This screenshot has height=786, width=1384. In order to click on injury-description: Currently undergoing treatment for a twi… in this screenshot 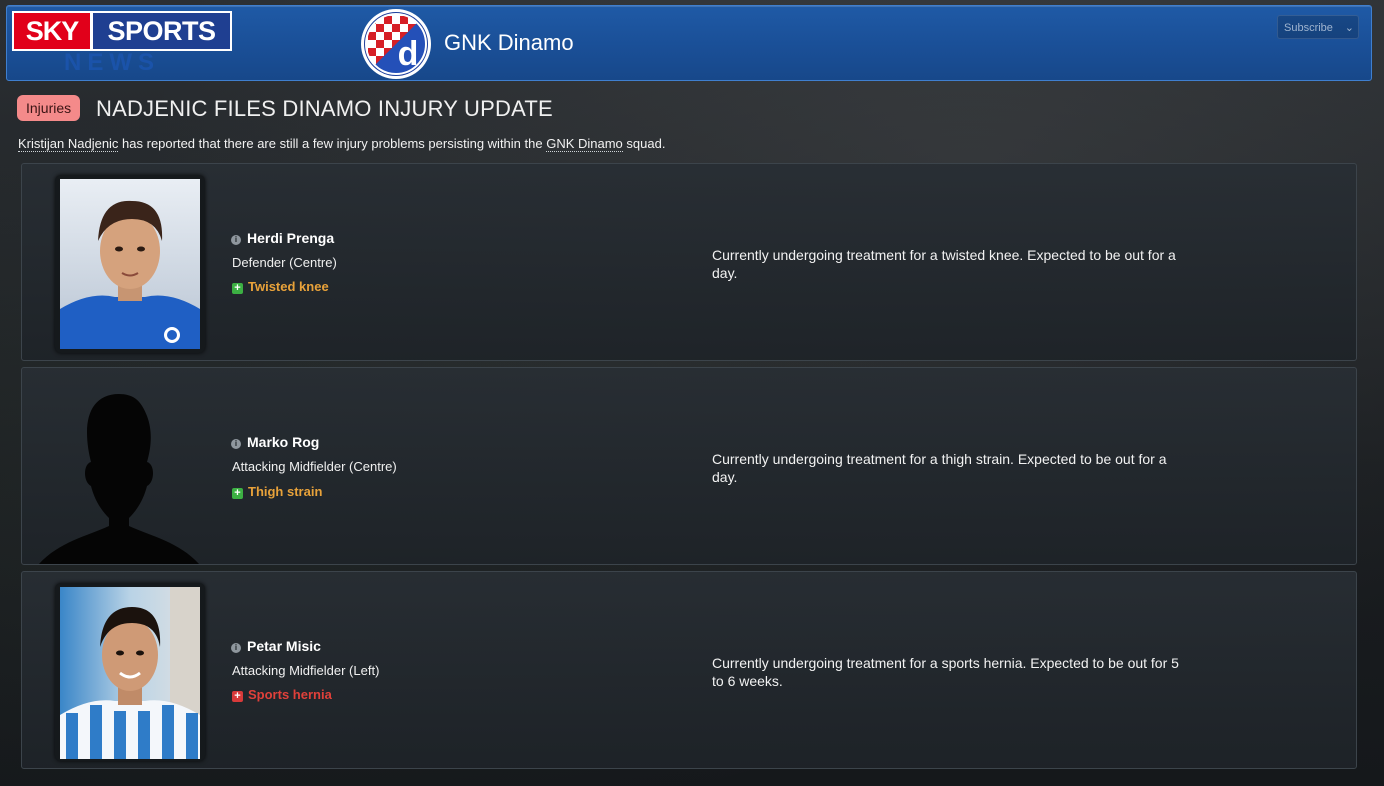, I will do `click(944, 264)`.